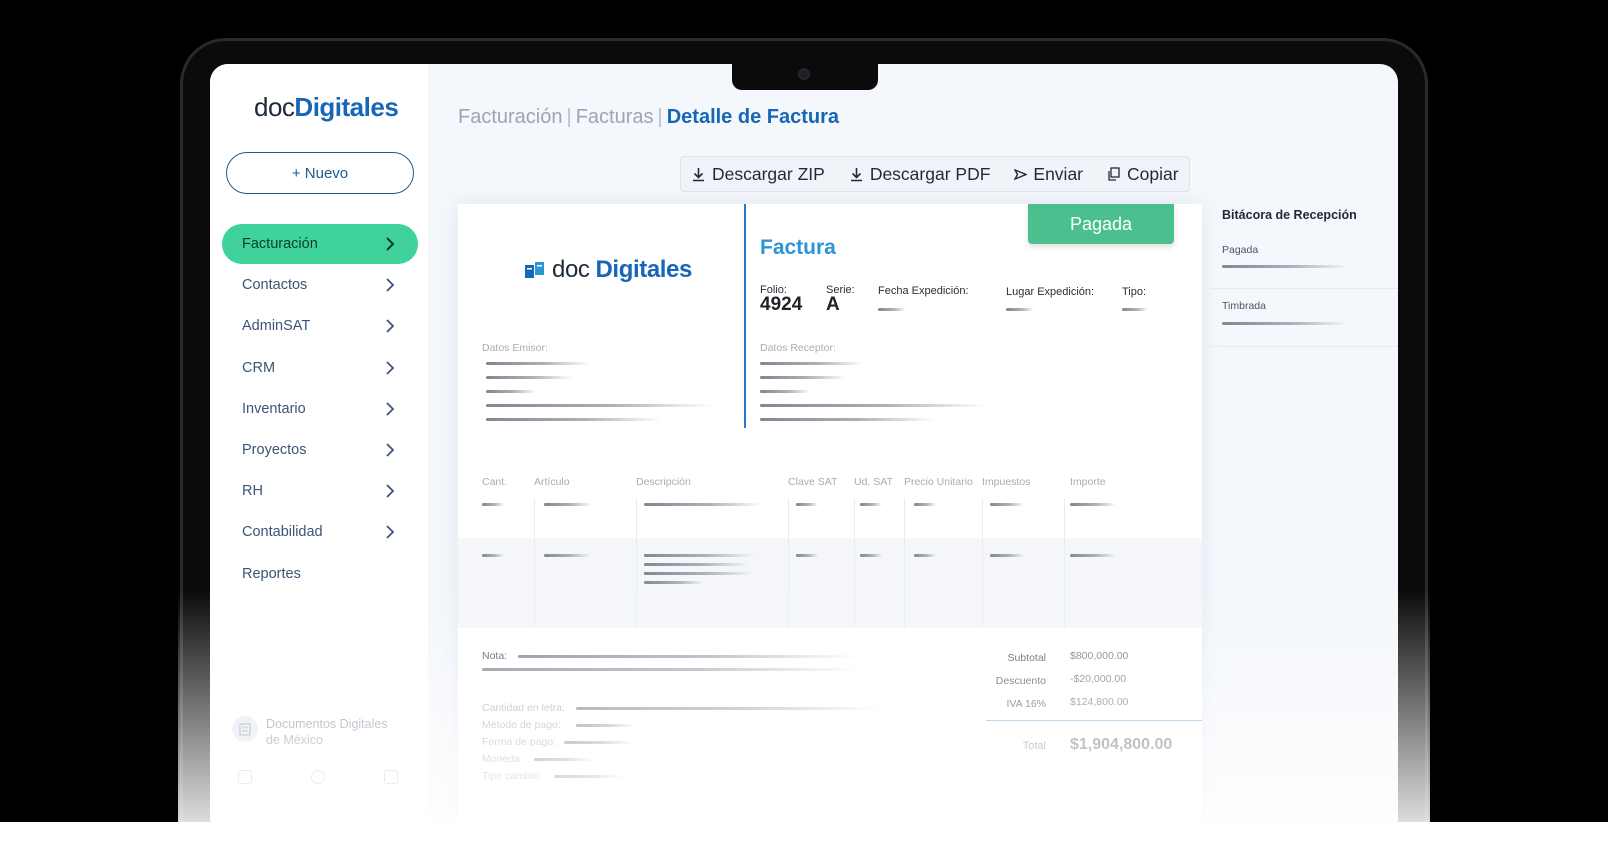 The width and height of the screenshot is (1608, 860). I want to click on sidebar-item-label: Reportes, so click(271, 573).